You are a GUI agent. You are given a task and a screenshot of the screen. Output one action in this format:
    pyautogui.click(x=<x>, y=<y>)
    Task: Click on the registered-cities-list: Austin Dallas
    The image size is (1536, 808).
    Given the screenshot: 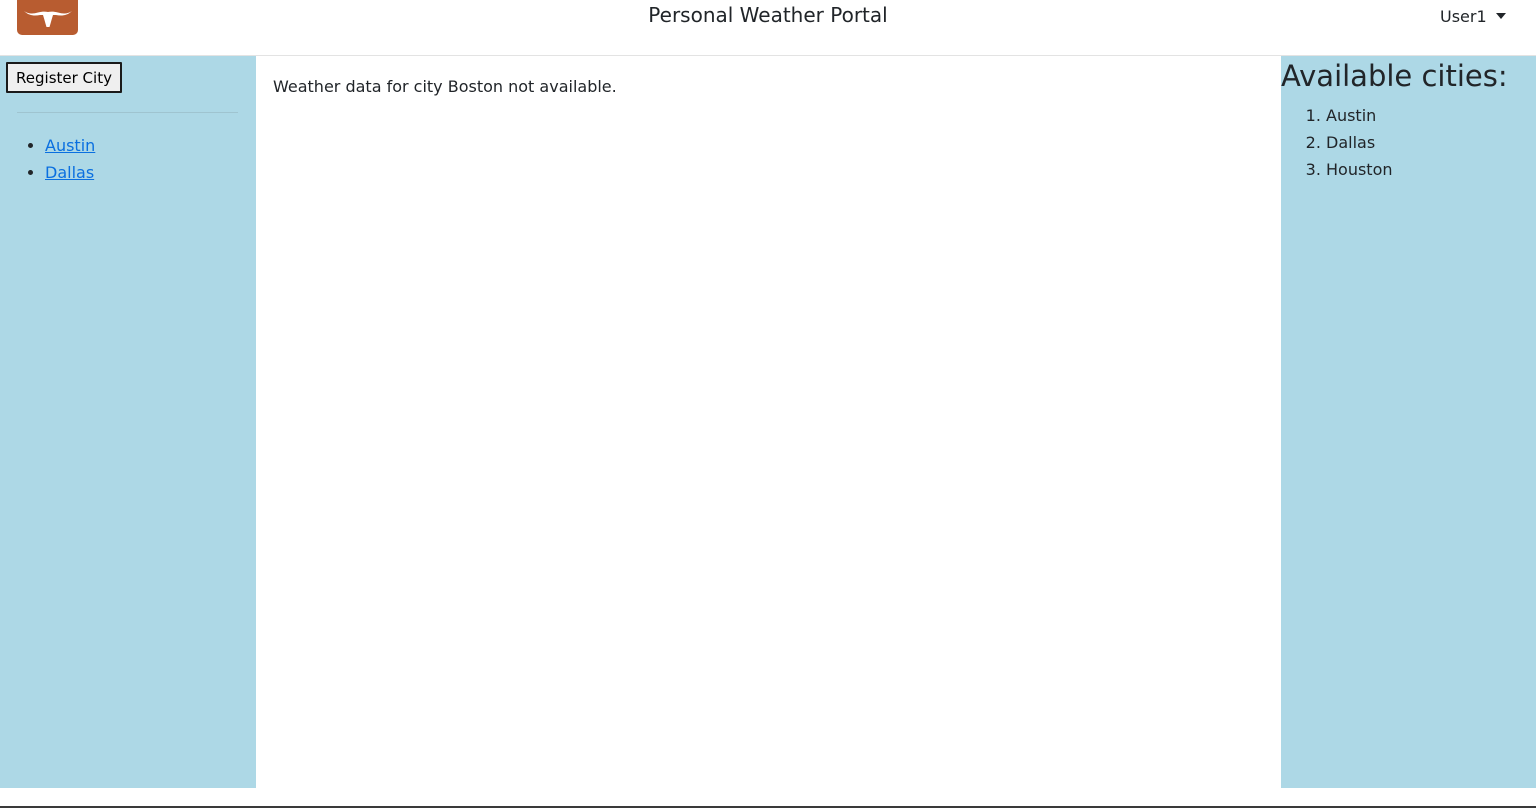 What is the action you would take?
    pyautogui.click(x=47, y=159)
    